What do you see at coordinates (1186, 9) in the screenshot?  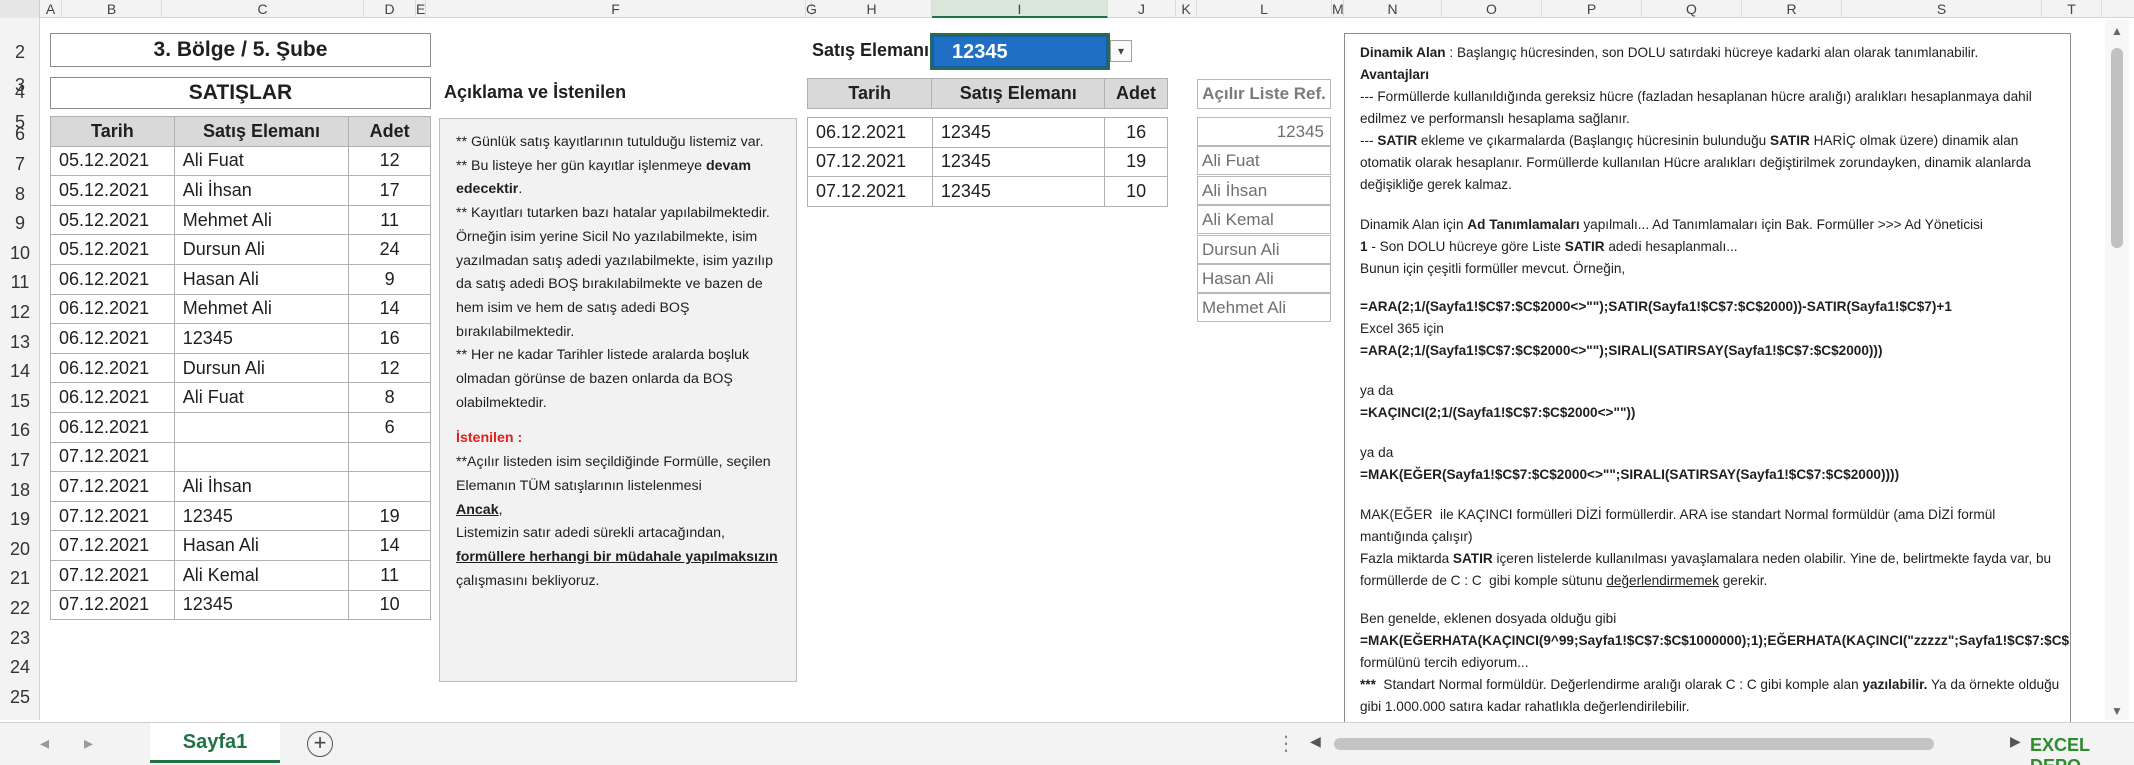 I see `column-header-k: K` at bounding box center [1186, 9].